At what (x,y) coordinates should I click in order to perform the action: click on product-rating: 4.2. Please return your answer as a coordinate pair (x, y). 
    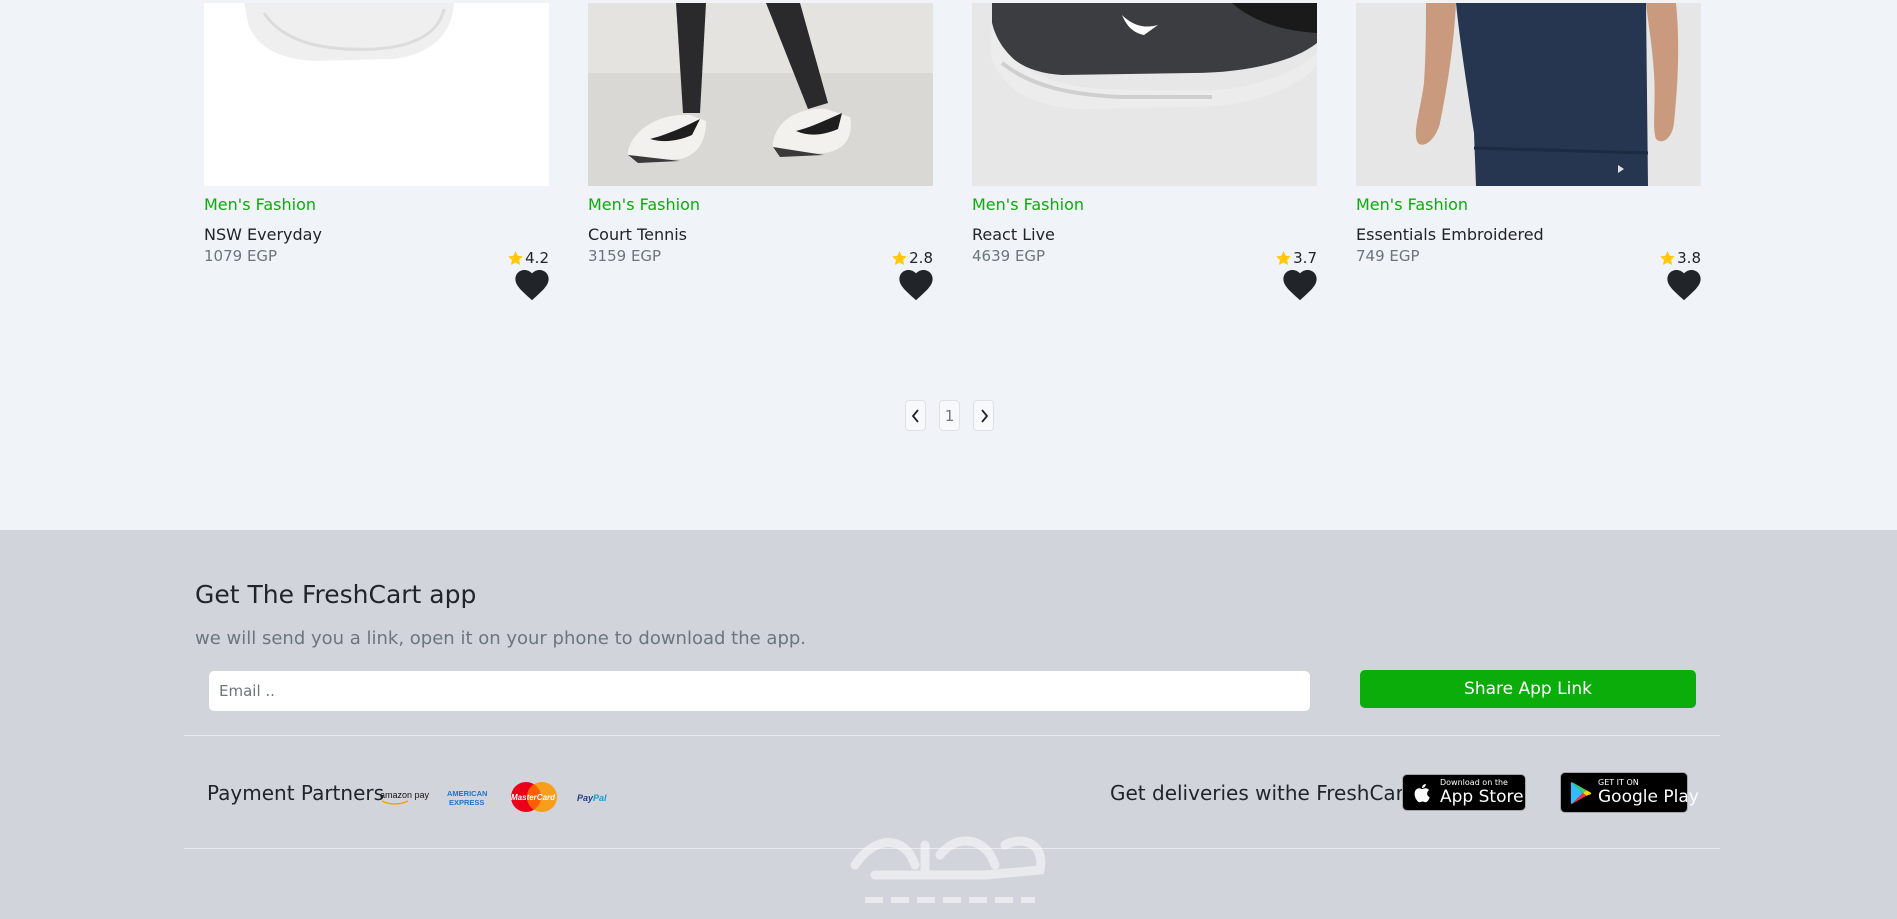
    Looking at the image, I should click on (528, 258).